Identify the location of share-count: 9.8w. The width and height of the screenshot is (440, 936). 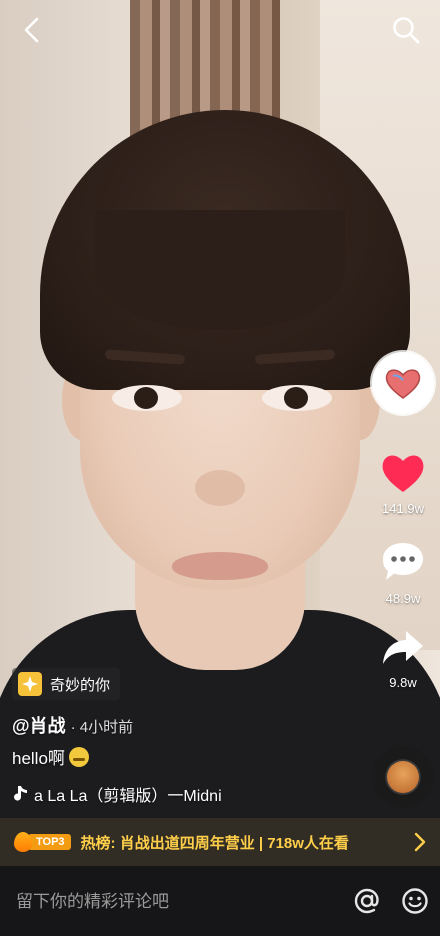
(403, 682).